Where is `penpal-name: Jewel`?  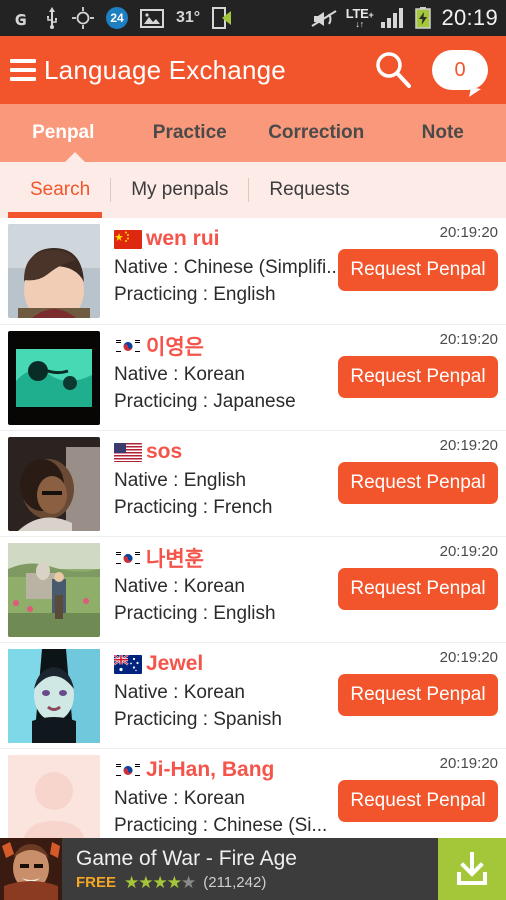
penpal-name: Jewel is located at coordinates (175, 663).